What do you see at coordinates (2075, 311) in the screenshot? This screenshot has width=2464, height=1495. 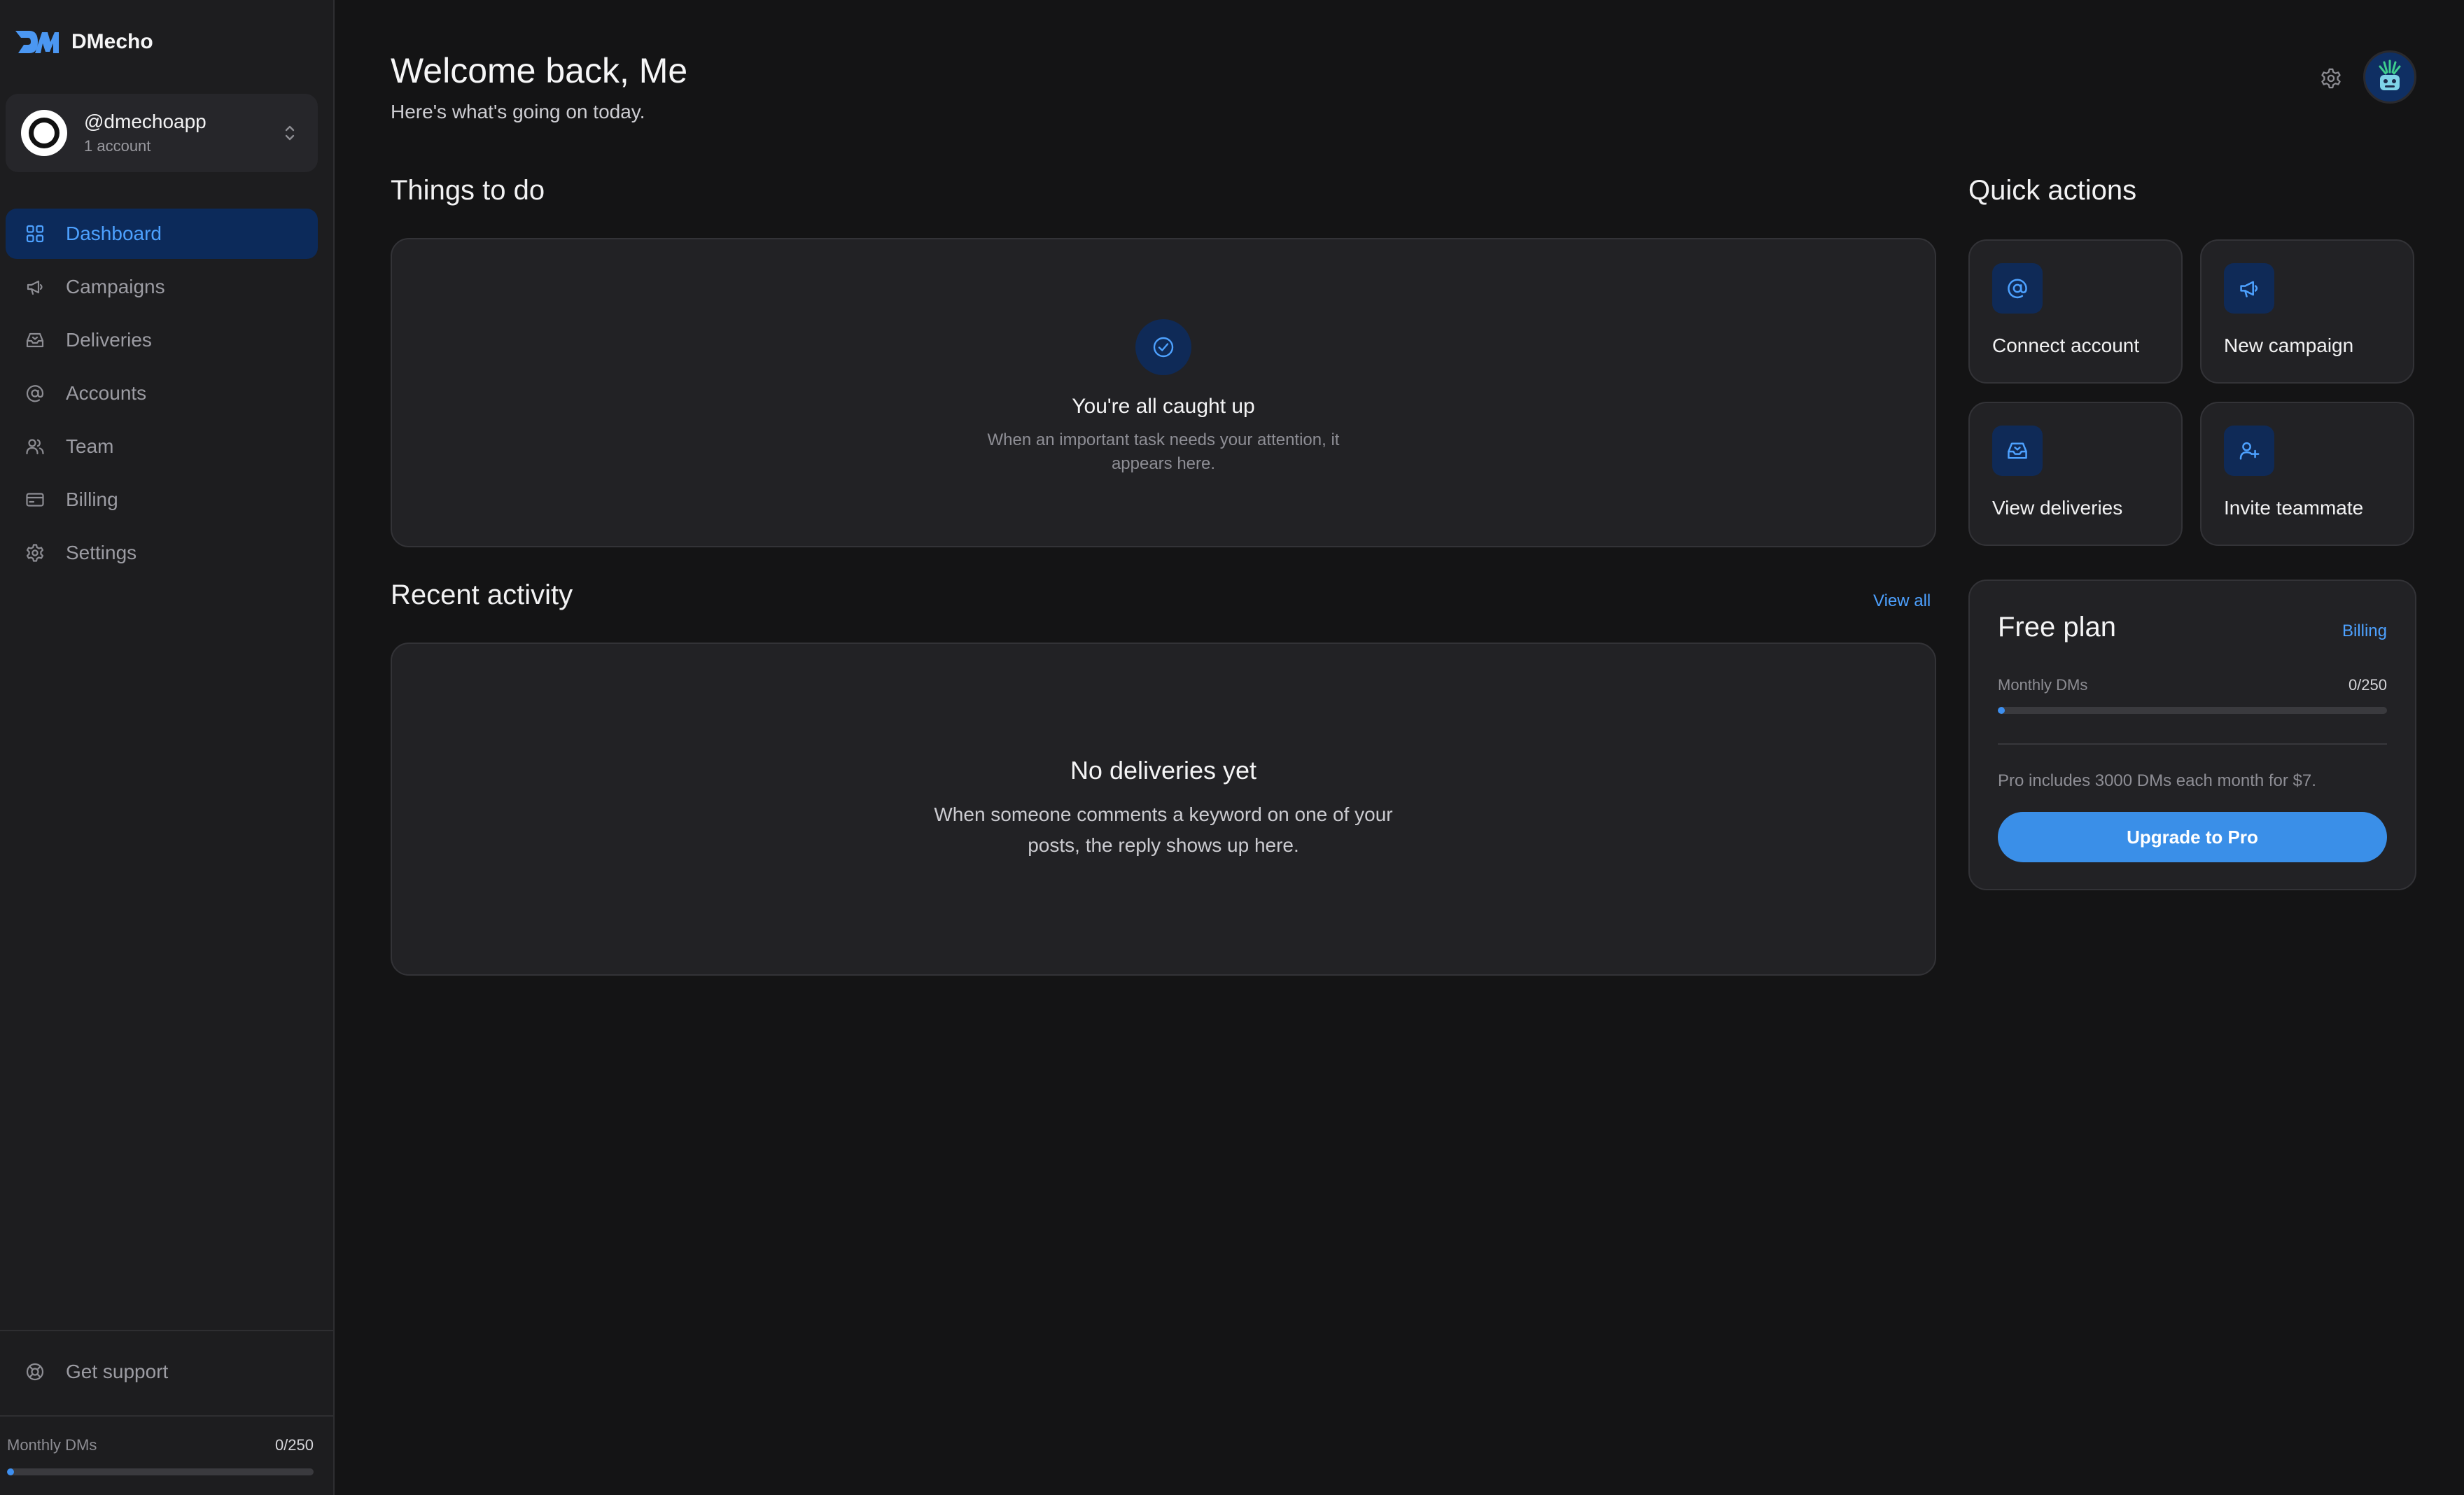 I see `connect-account-button: Connect account` at bounding box center [2075, 311].